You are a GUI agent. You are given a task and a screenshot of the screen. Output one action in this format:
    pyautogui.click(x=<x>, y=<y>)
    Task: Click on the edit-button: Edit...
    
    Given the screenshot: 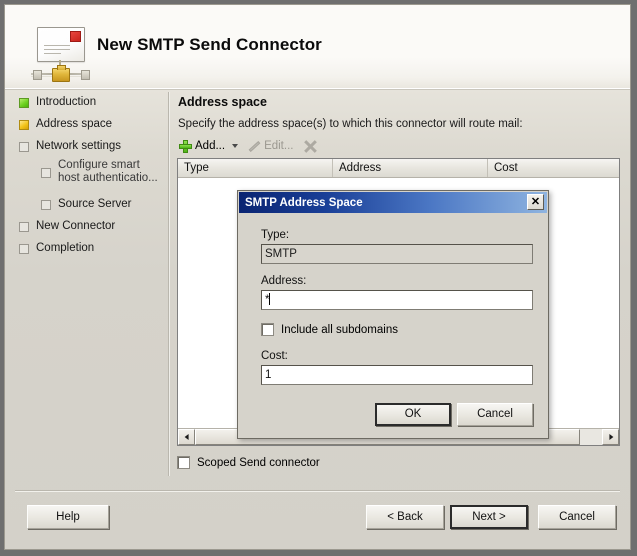 What is the action you would take?
    pyautogui.click(x=270, y=146)
    